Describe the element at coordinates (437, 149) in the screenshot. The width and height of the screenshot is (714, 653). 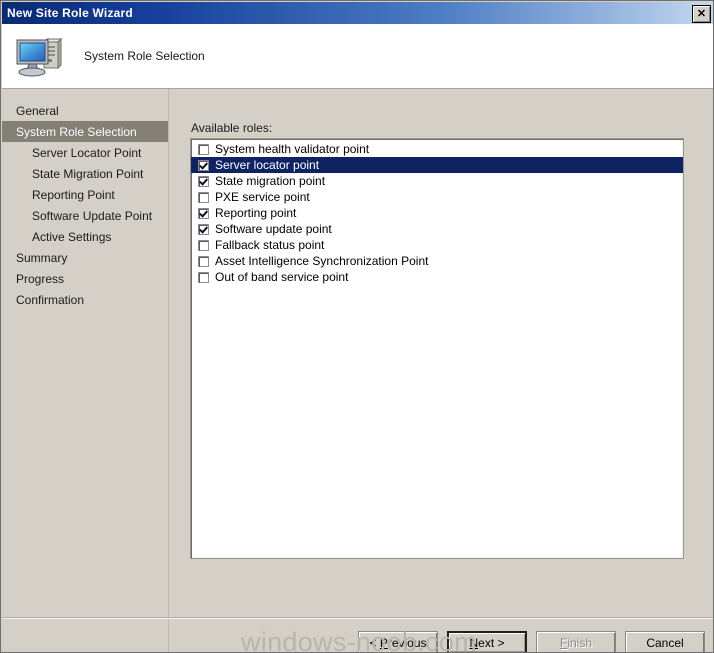
I see `role-row: System health validator point` at that location.